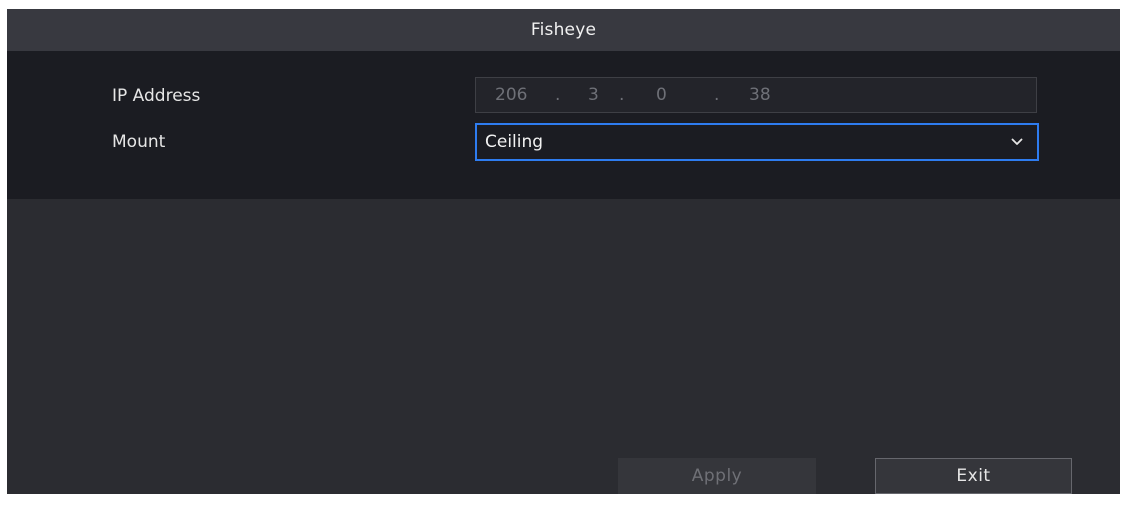  Describe the element at coordinates (717, 476) in the screenshot. I see `apply-button: Apply` at that location.